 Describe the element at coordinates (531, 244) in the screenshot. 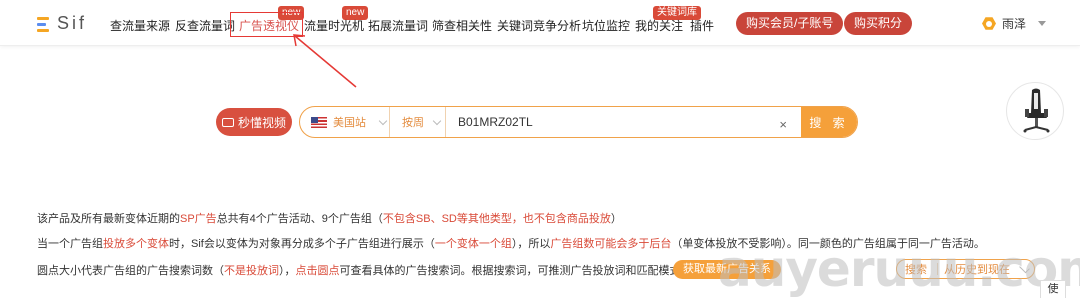

I see `info-text: ），所以` at that location.